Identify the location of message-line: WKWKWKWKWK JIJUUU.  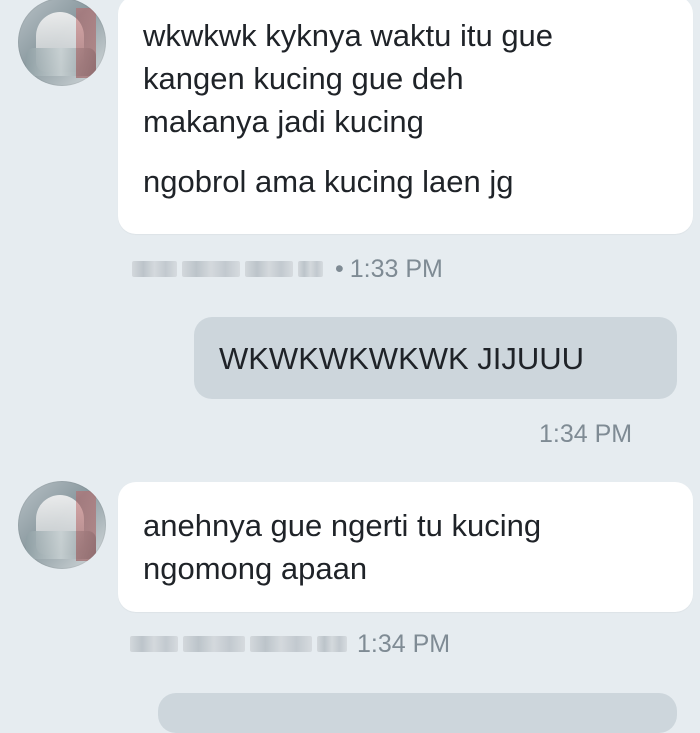
(402, 358).